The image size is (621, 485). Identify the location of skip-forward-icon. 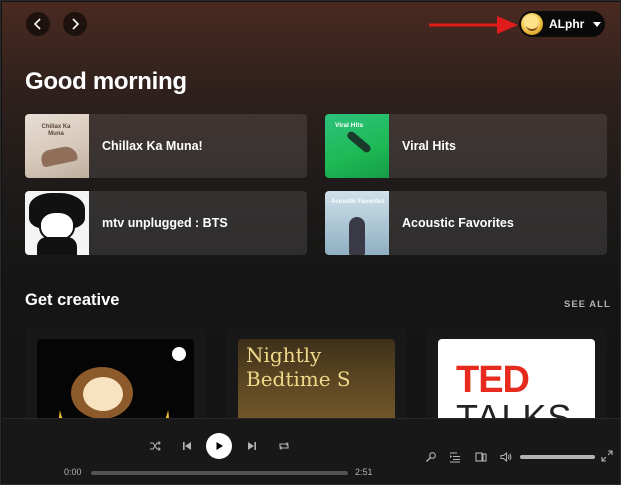
(252, 446).